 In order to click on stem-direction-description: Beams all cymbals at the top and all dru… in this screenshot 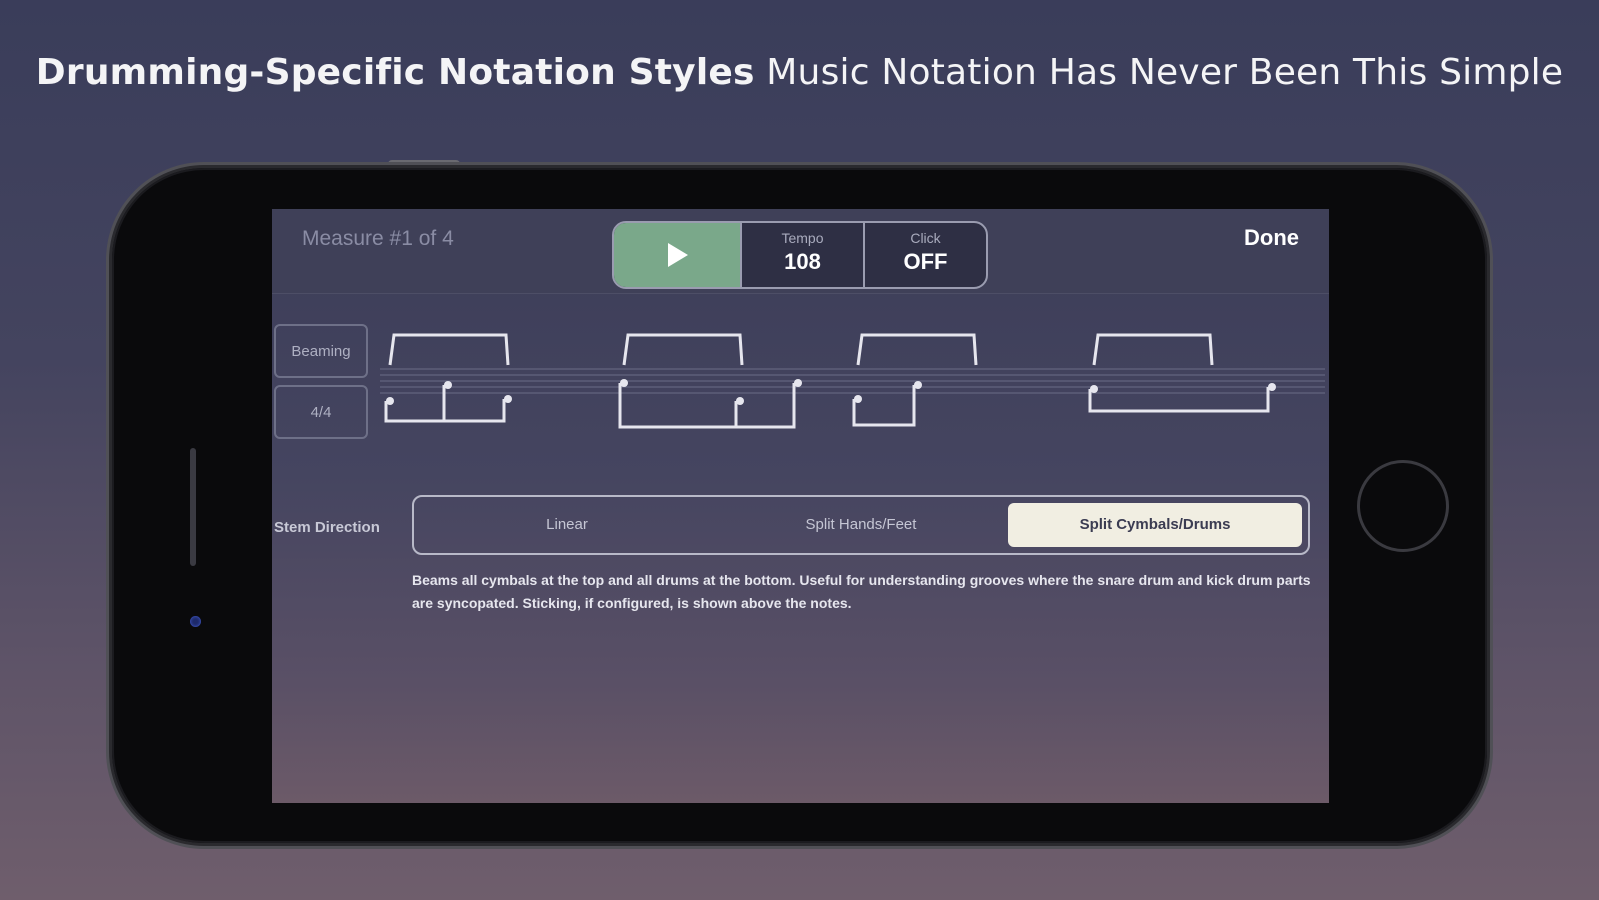, I will do `click(861, 591)`.